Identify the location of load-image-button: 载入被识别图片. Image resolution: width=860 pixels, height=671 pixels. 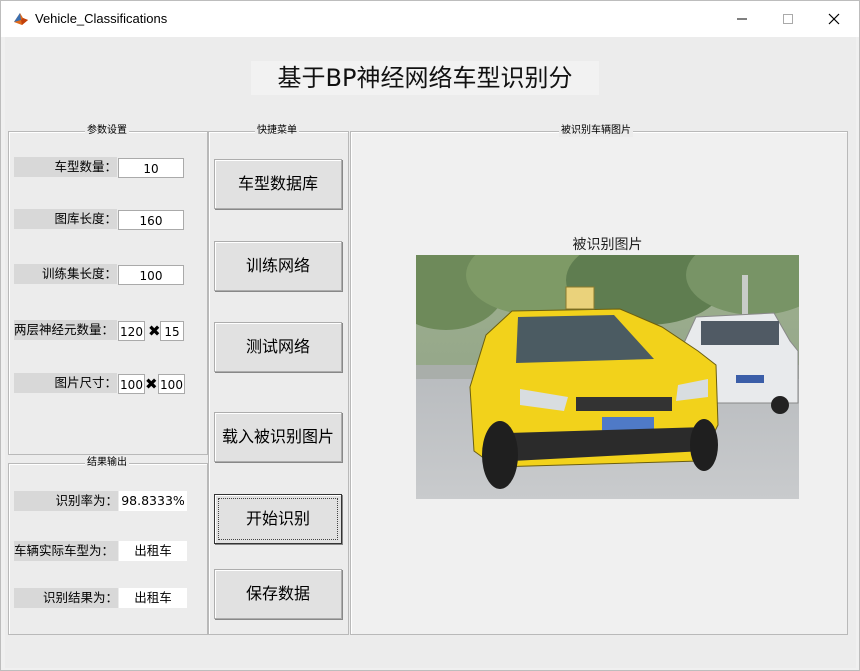
(278, 437).